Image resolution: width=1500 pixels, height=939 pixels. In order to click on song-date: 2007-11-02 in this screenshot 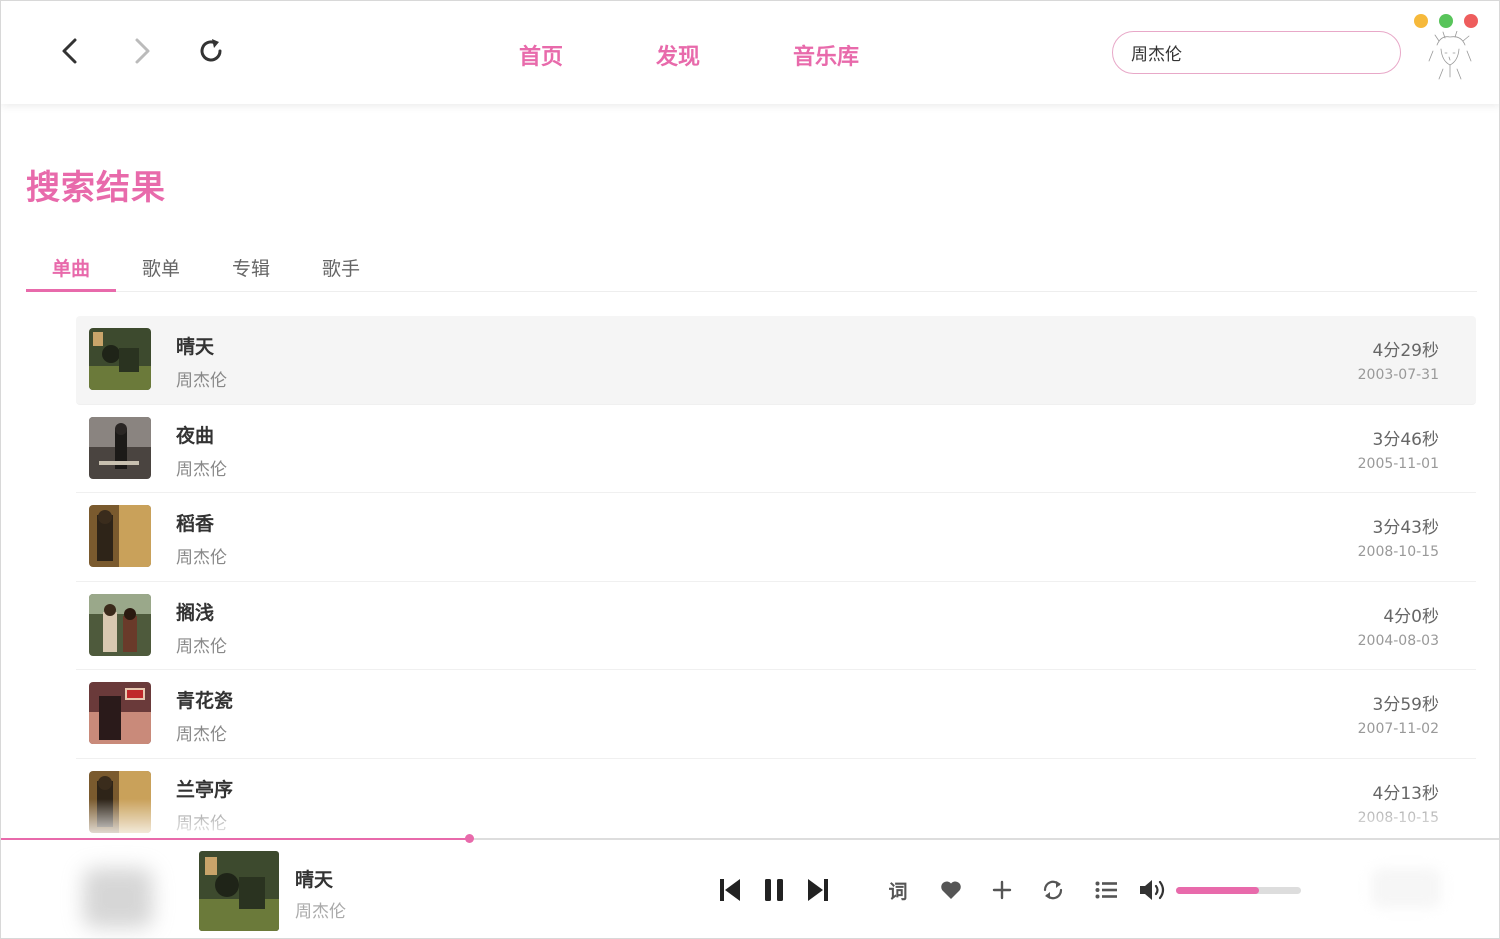, I will do `click(1398, 729)`.